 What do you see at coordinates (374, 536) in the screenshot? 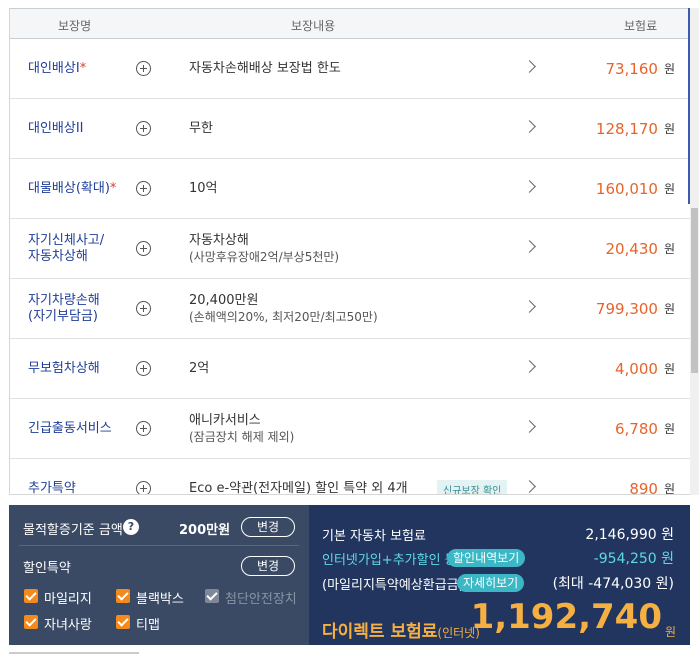
I see `base-premium-label: 기본 자동차 보험료` at bounding box center [374, 536].